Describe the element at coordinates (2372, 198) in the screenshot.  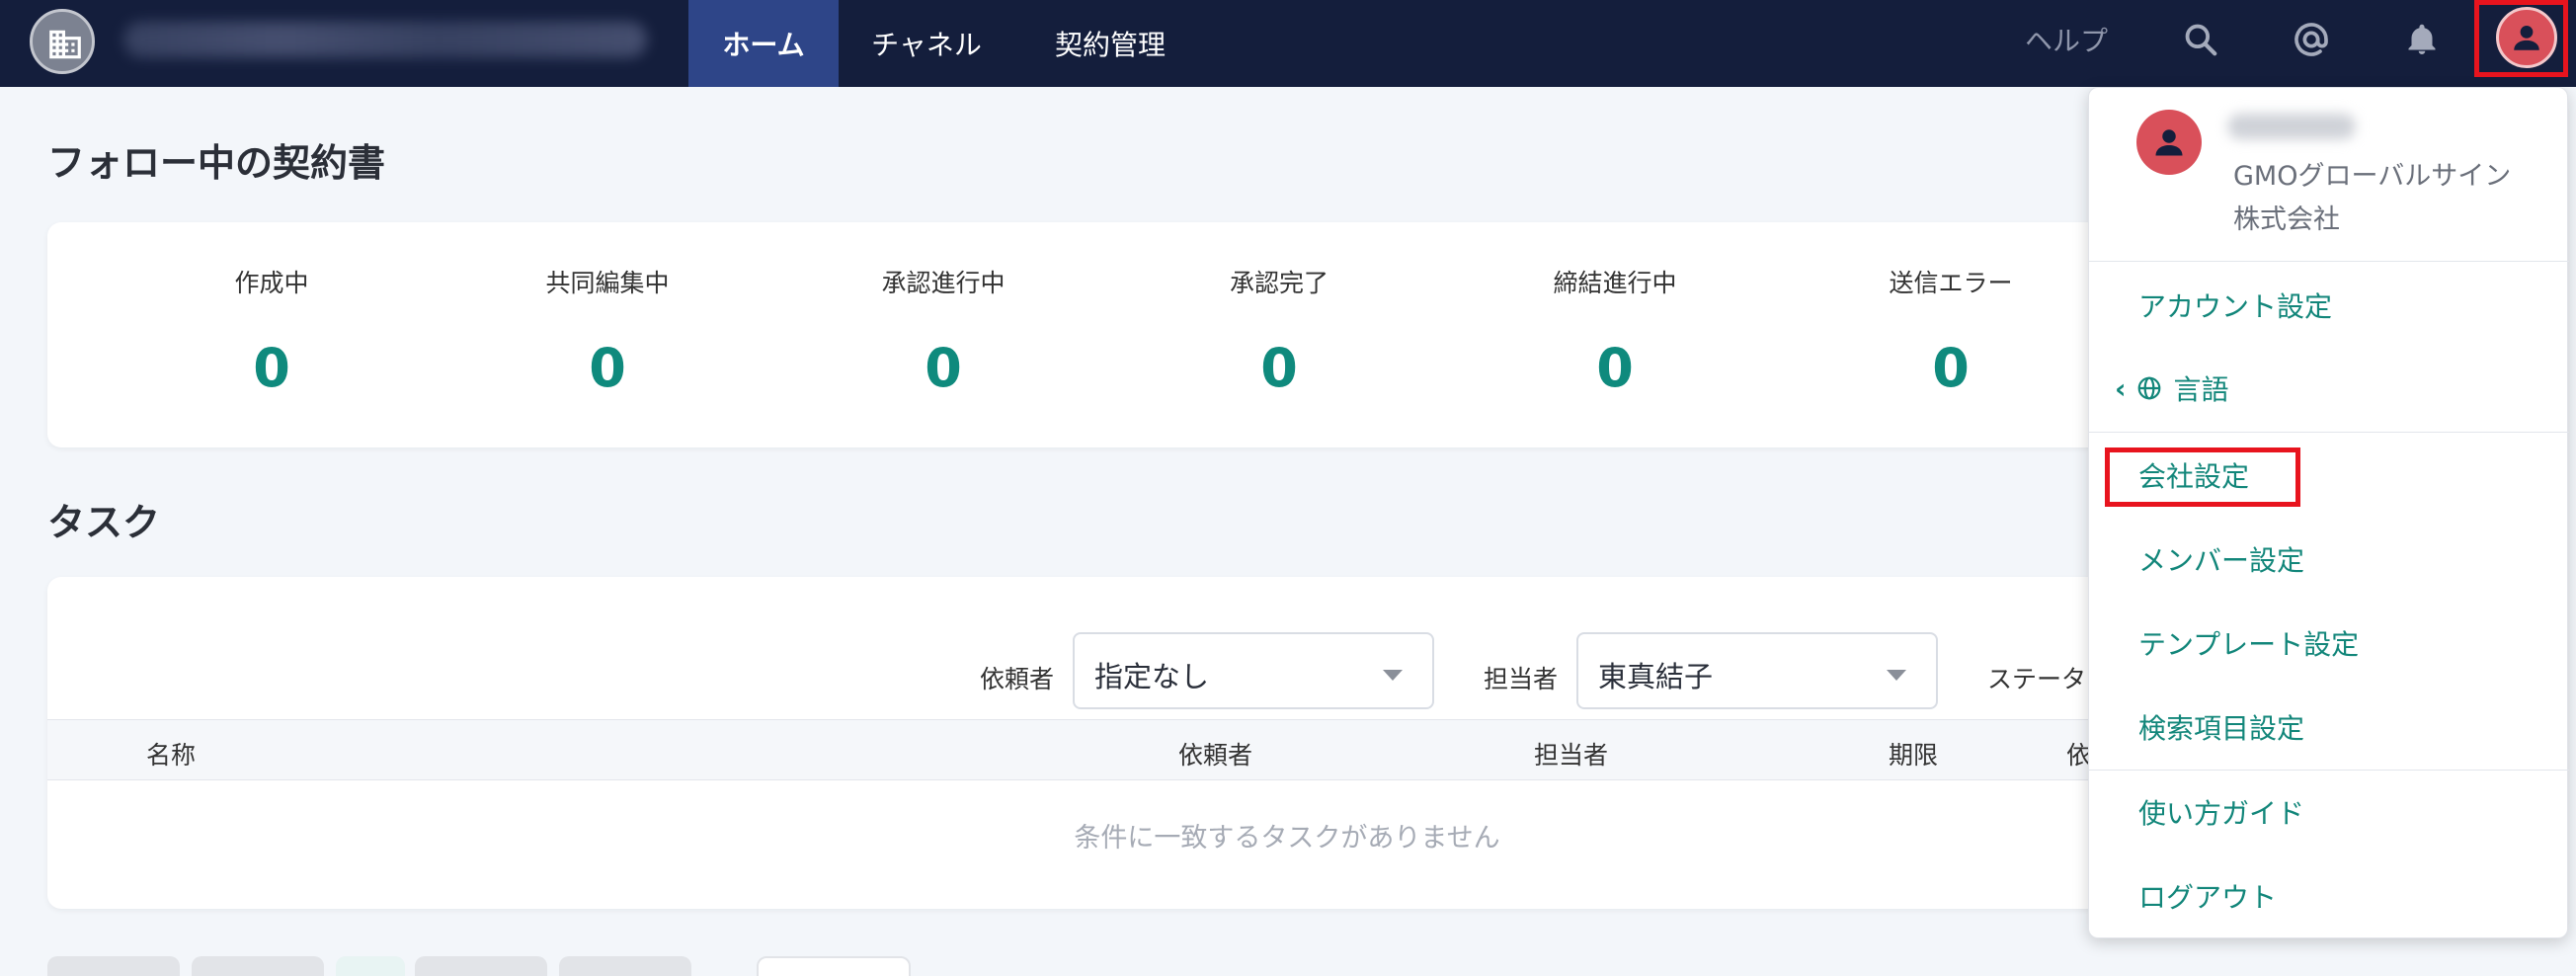
I see `company-name: GMOグローバルサイン株式会社` at that location.